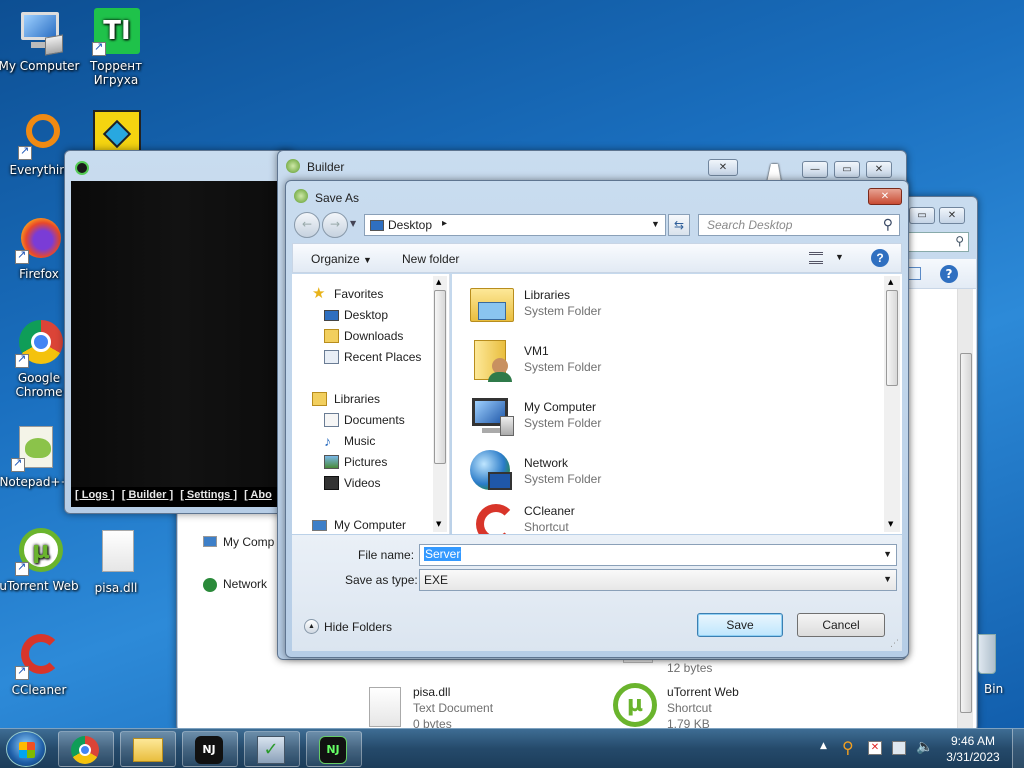  What do you see at coordinates (179, 332) in the screenshot?
I see `njrat-window: [ Logs ] [ Builder ] [ Settings ] [ Abo` at bounding box center [179, 332].